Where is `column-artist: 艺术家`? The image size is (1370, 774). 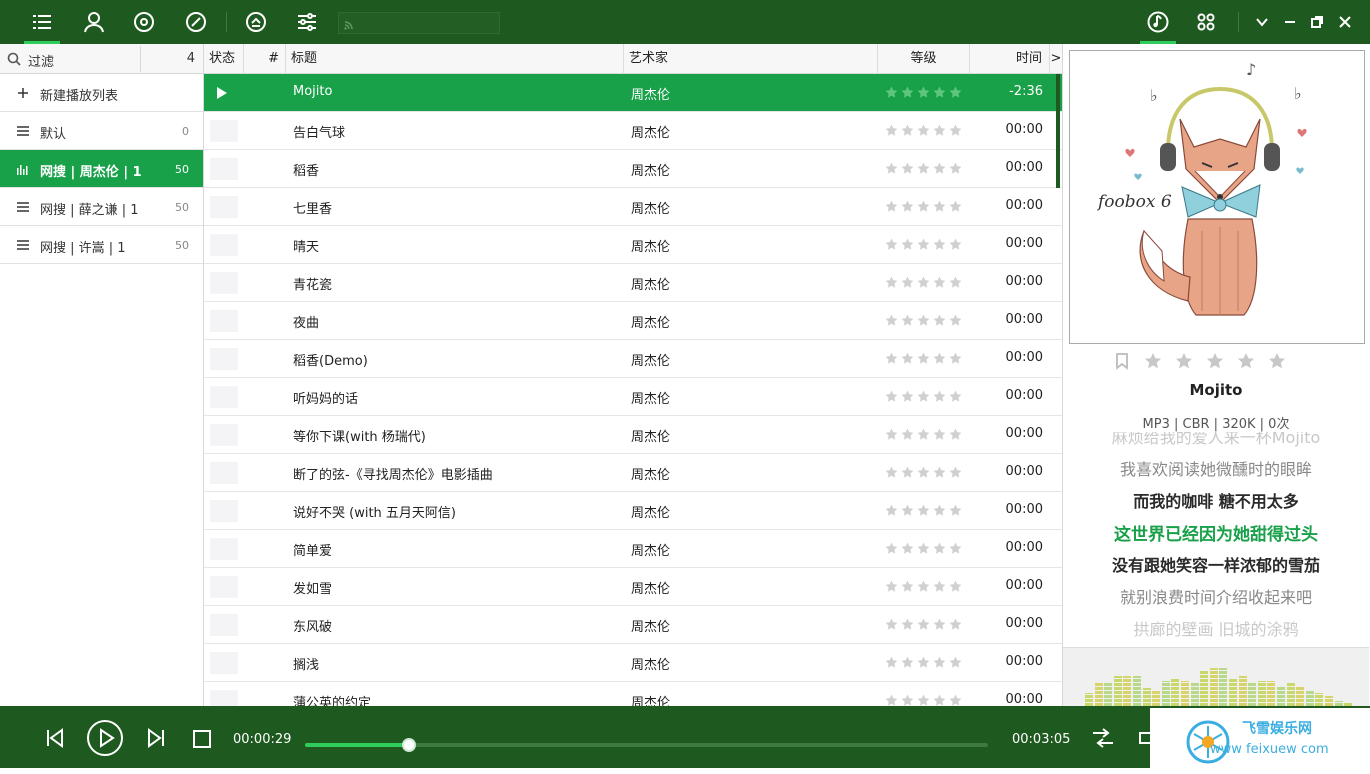
column-artist: 艺术家 is located at coordinates (751, 59).